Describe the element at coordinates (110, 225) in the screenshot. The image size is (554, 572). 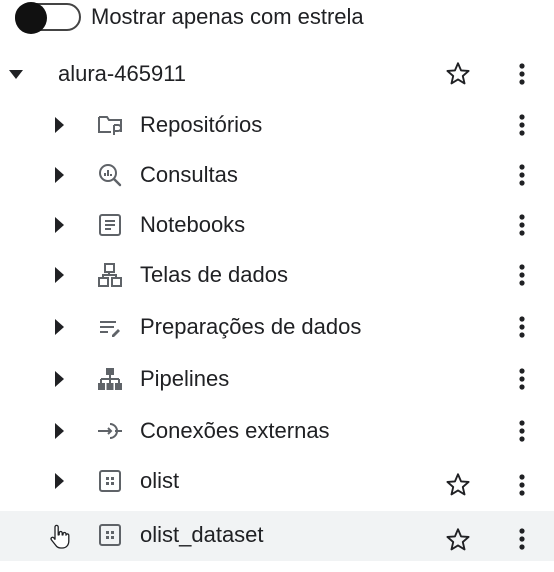
I see `notebook-icon` at that location.